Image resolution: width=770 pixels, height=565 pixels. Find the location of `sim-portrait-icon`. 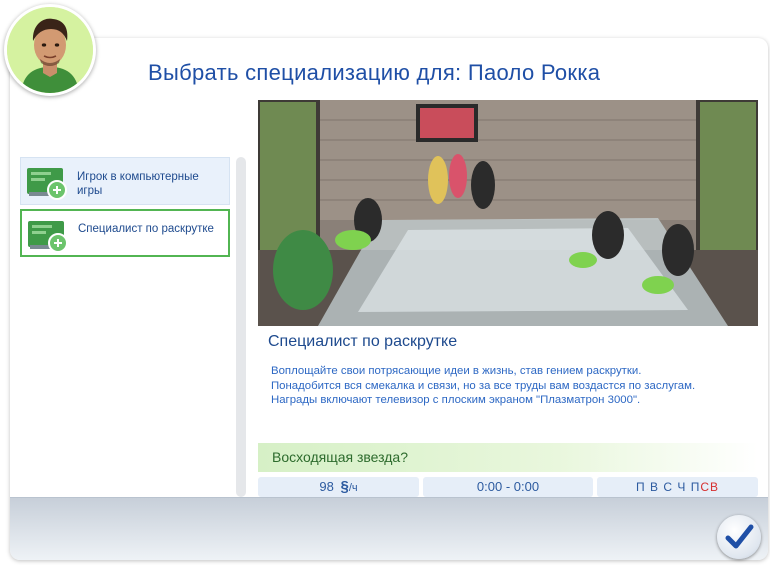

sim-portrait-icon is located at coordinates (50, 50).